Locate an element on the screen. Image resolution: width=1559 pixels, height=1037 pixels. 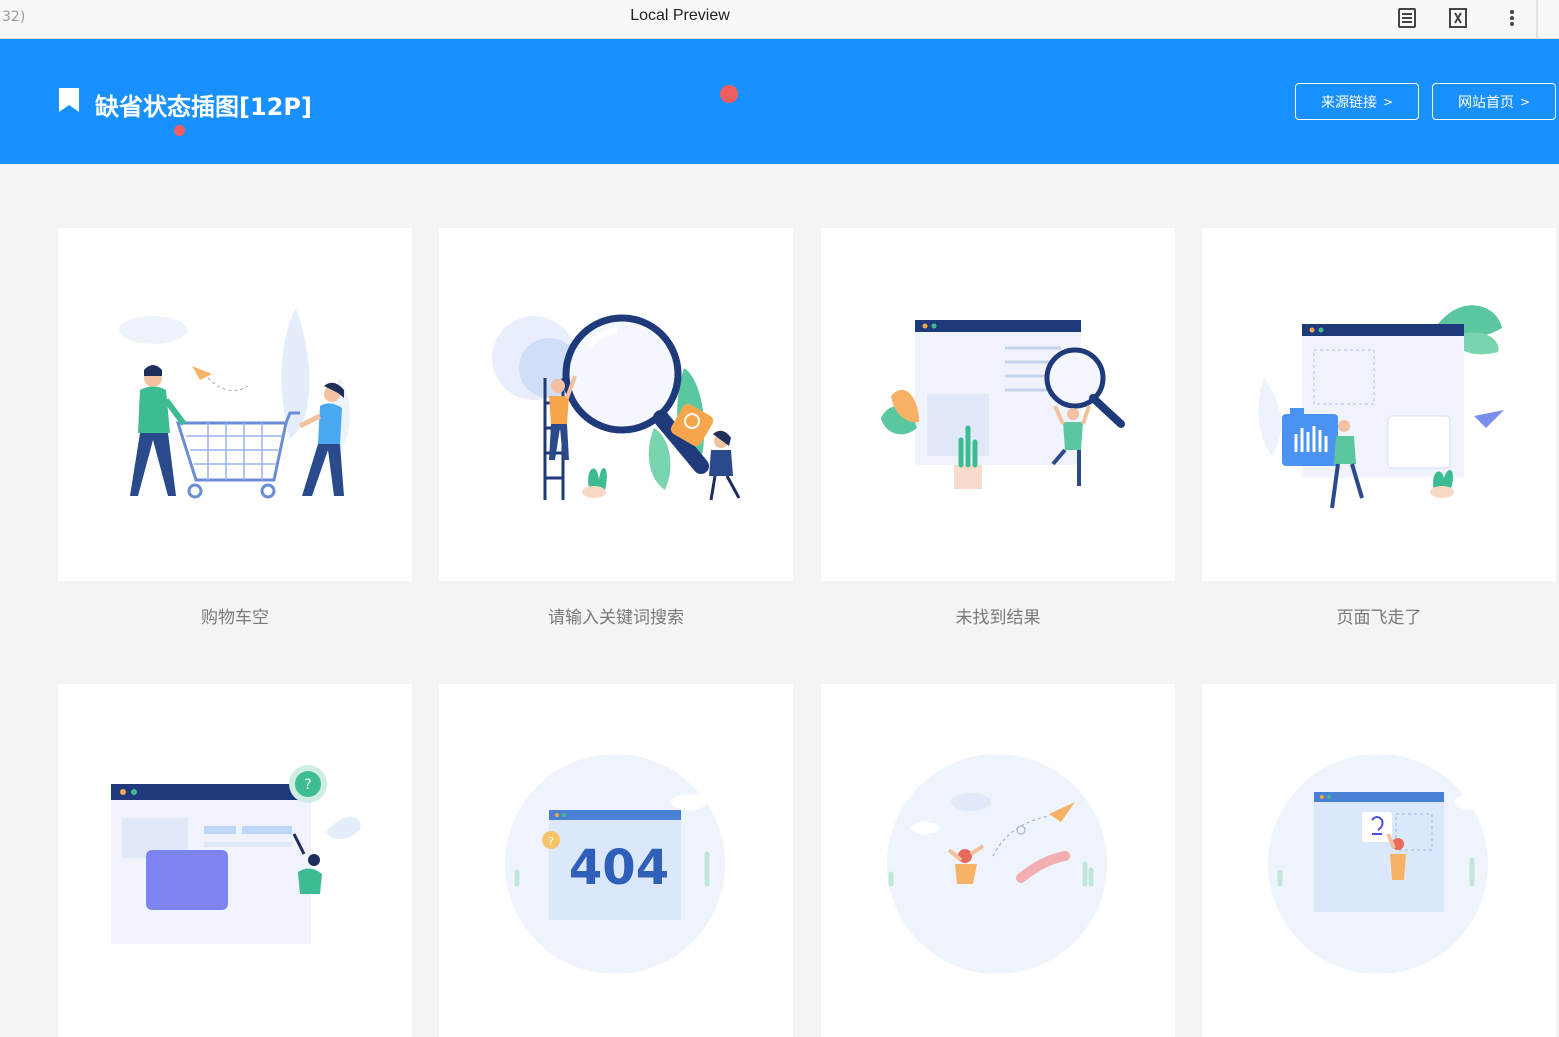
illustration-card: ? is located at coordinates (235, 860).